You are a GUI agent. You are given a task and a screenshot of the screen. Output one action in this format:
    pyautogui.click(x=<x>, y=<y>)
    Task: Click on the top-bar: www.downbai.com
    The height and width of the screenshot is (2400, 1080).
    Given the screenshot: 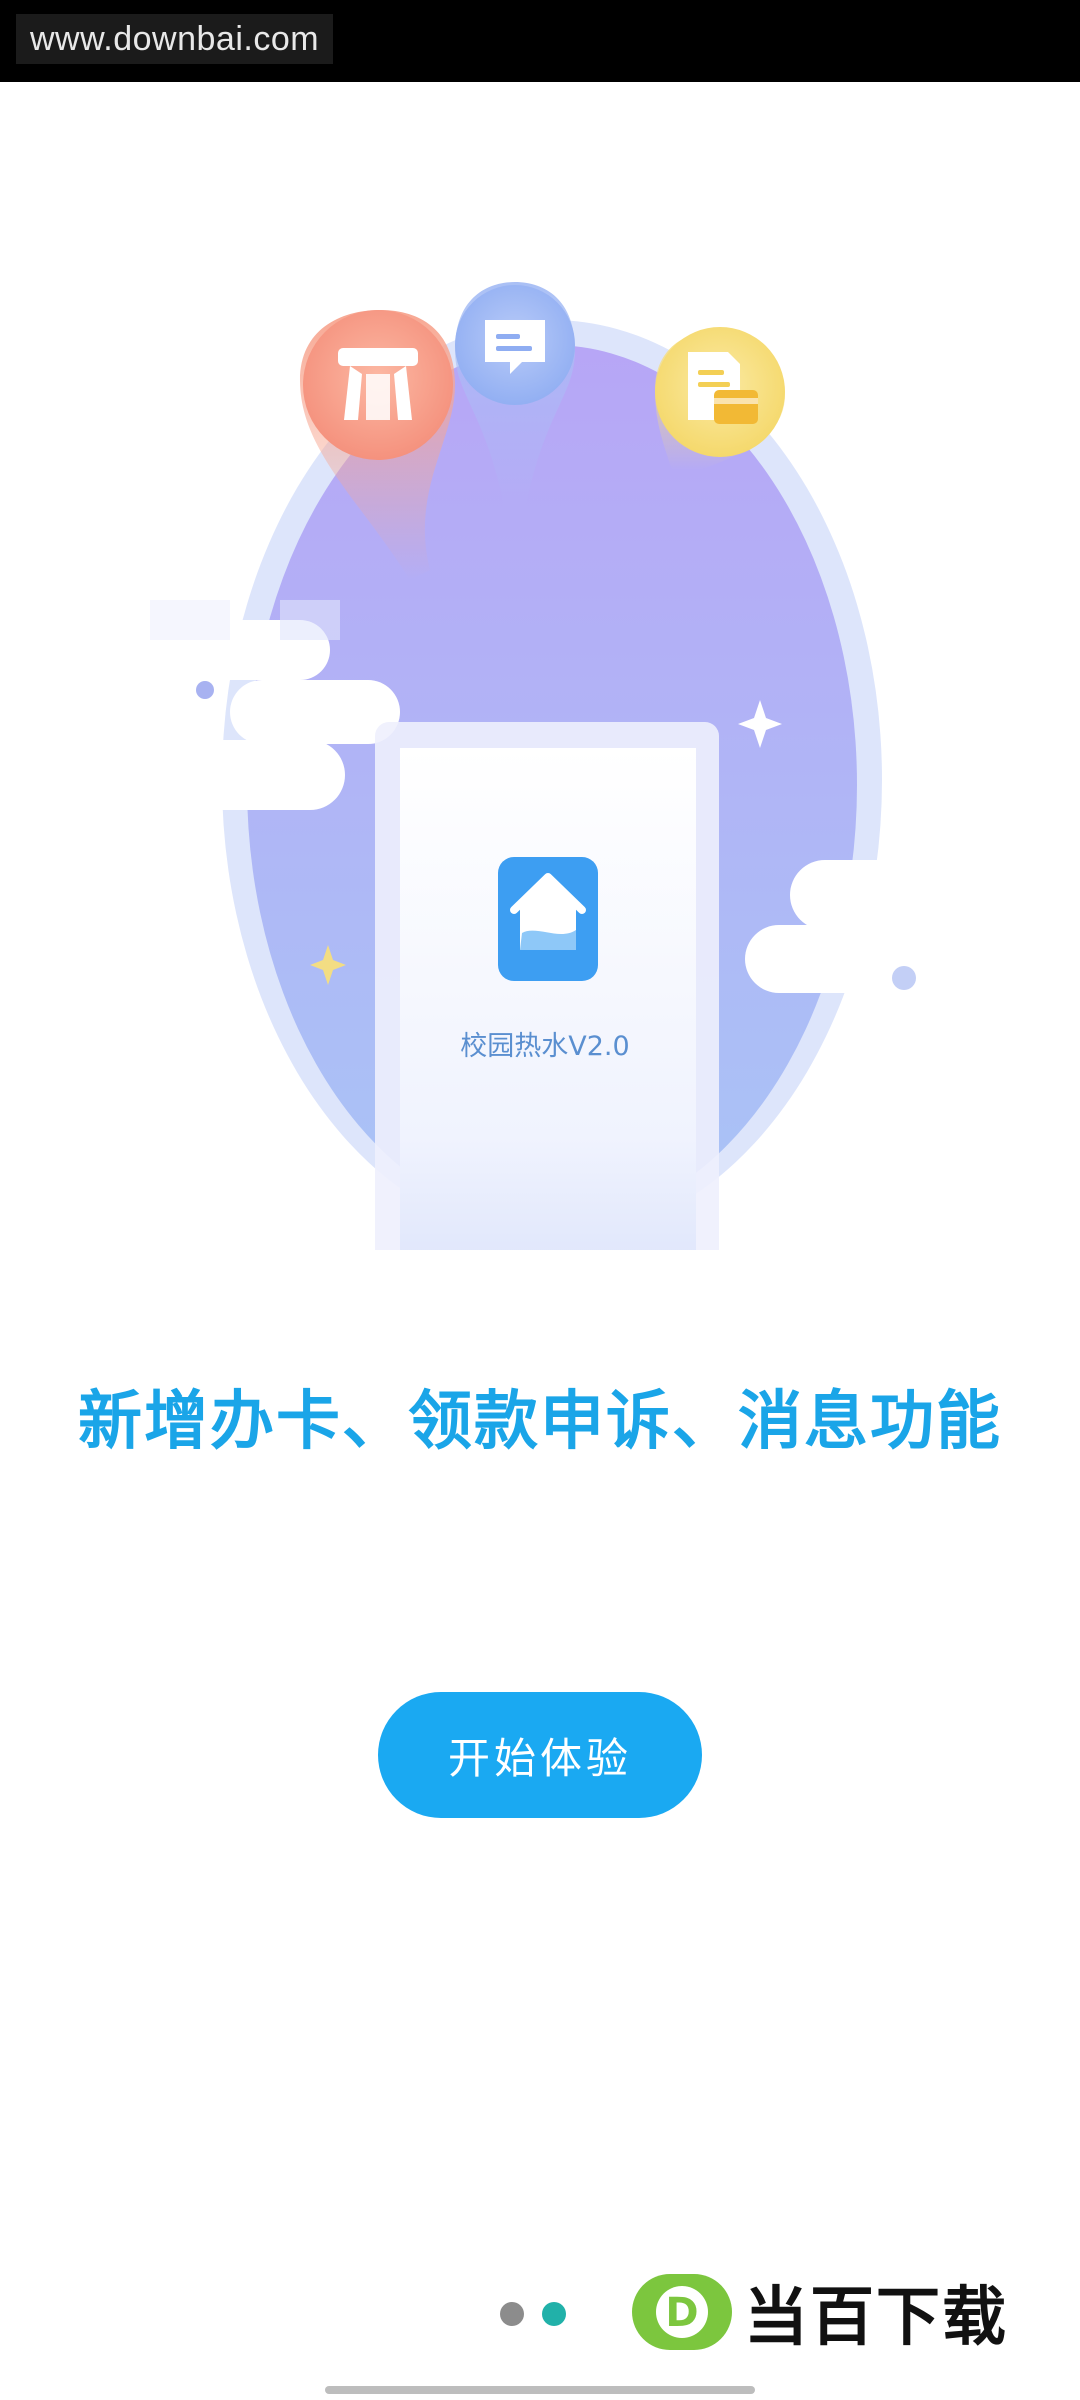 What is the action you would take?
    pyautogui.click(x=540, y=41)
    